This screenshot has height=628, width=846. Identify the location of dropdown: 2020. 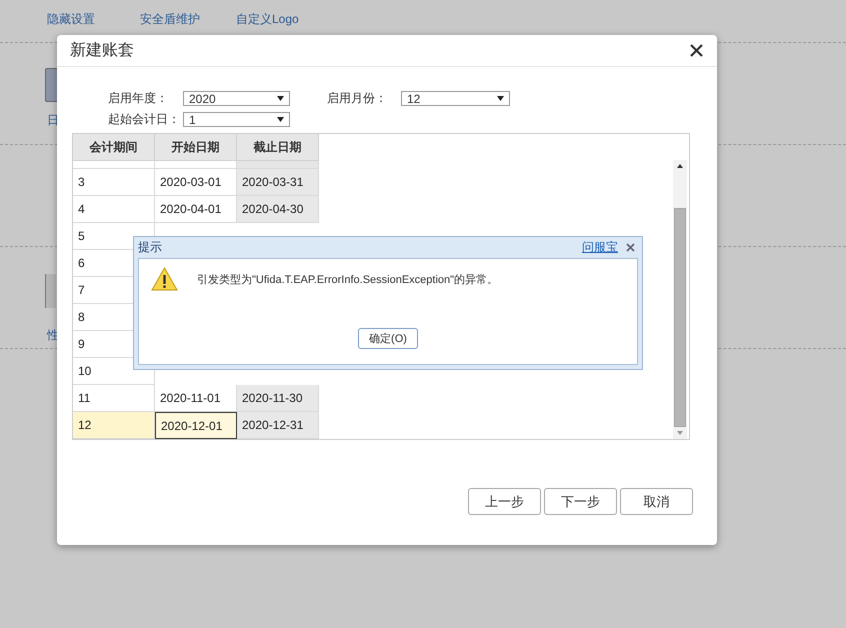
(236, 98).